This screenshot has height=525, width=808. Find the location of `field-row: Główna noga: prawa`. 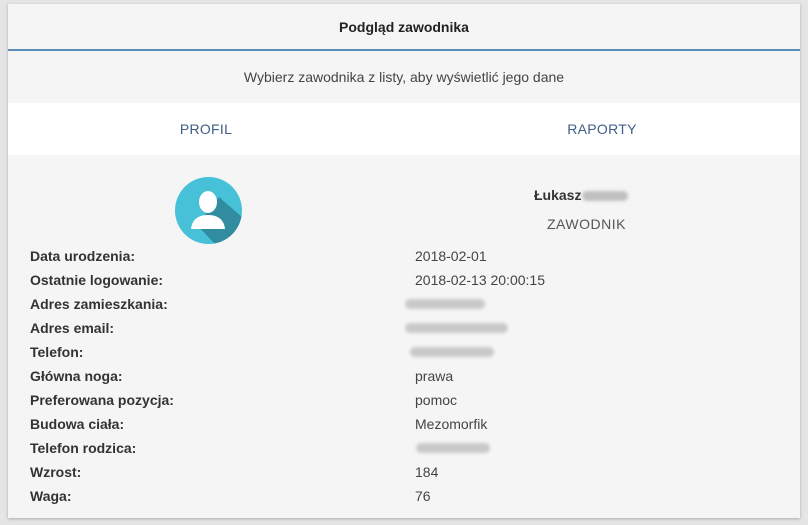

field-row: Główna noga: prawa is located at coordinates (404, 376).